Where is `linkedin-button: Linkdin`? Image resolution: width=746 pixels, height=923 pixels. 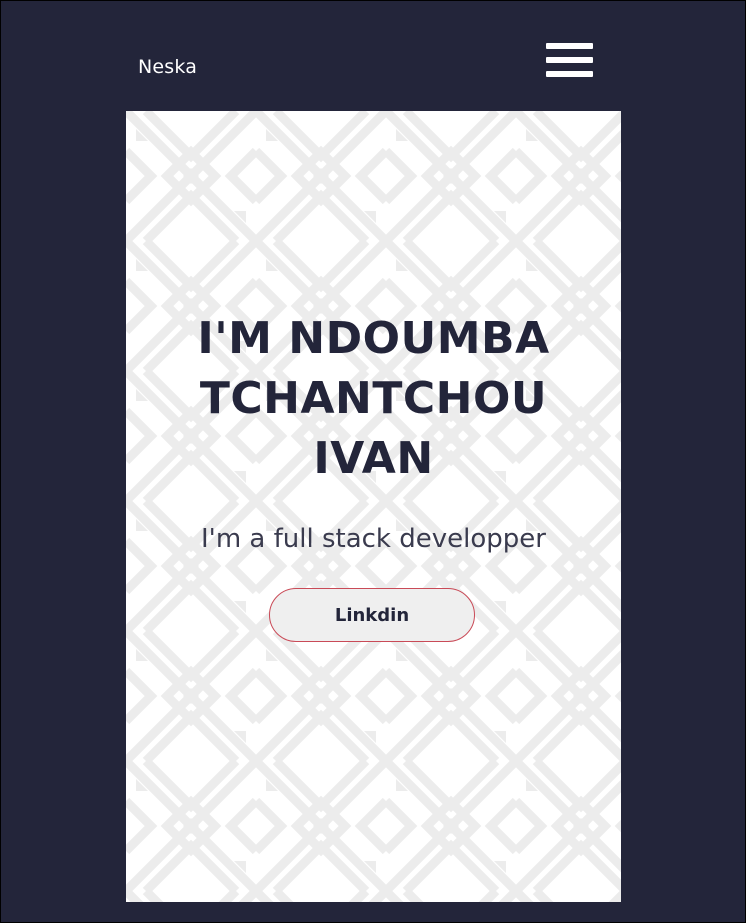 linkedin-button: Linkdin is located at coordinates (372, 615).